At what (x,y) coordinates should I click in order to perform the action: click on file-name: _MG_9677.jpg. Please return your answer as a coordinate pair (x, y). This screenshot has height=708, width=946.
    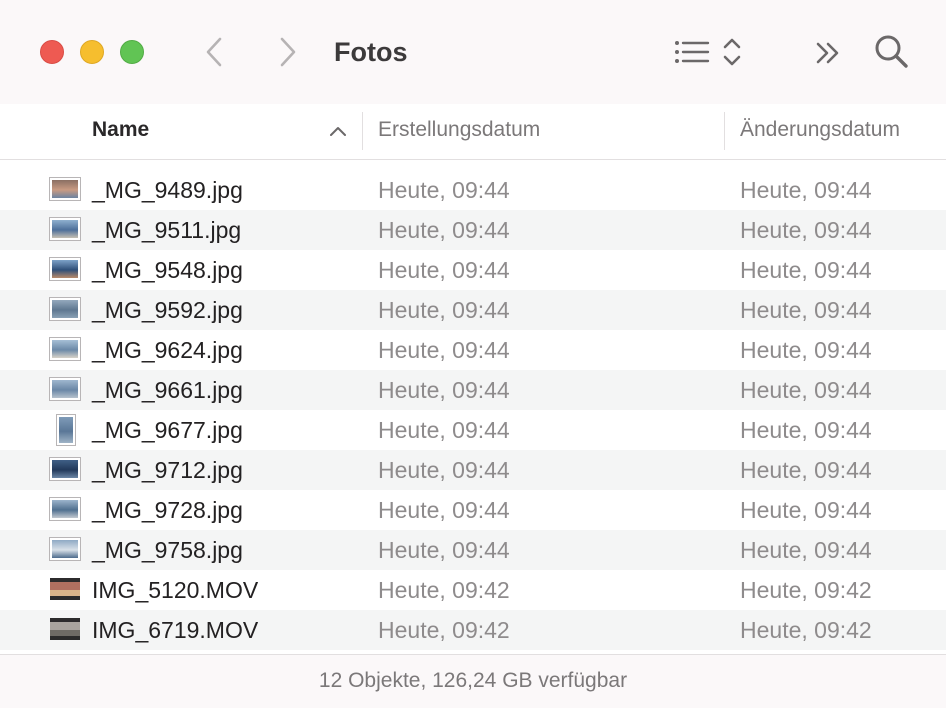
    Looking at the image, I should click on (167, 430).